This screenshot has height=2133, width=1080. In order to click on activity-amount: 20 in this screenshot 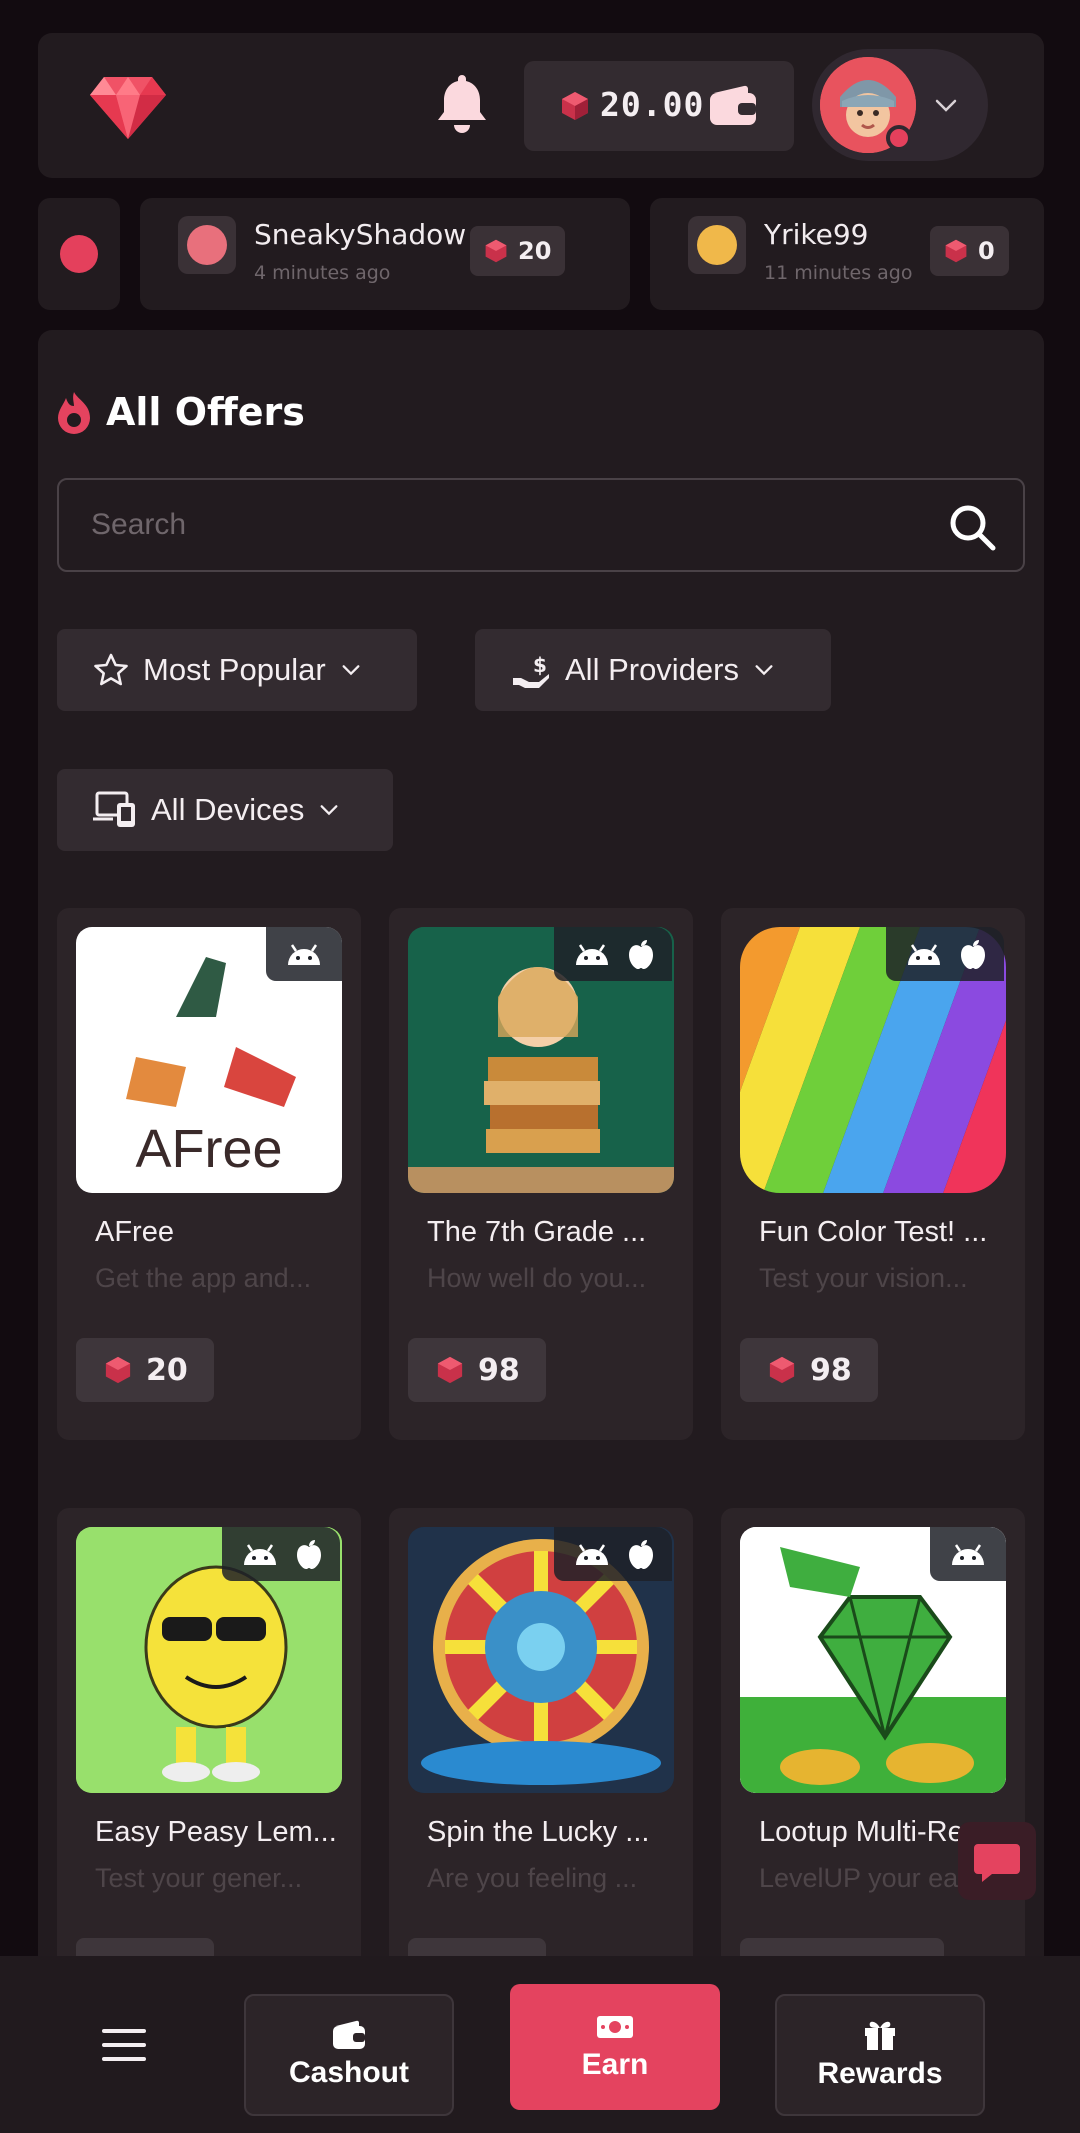, I will do `click(518, 251)`.